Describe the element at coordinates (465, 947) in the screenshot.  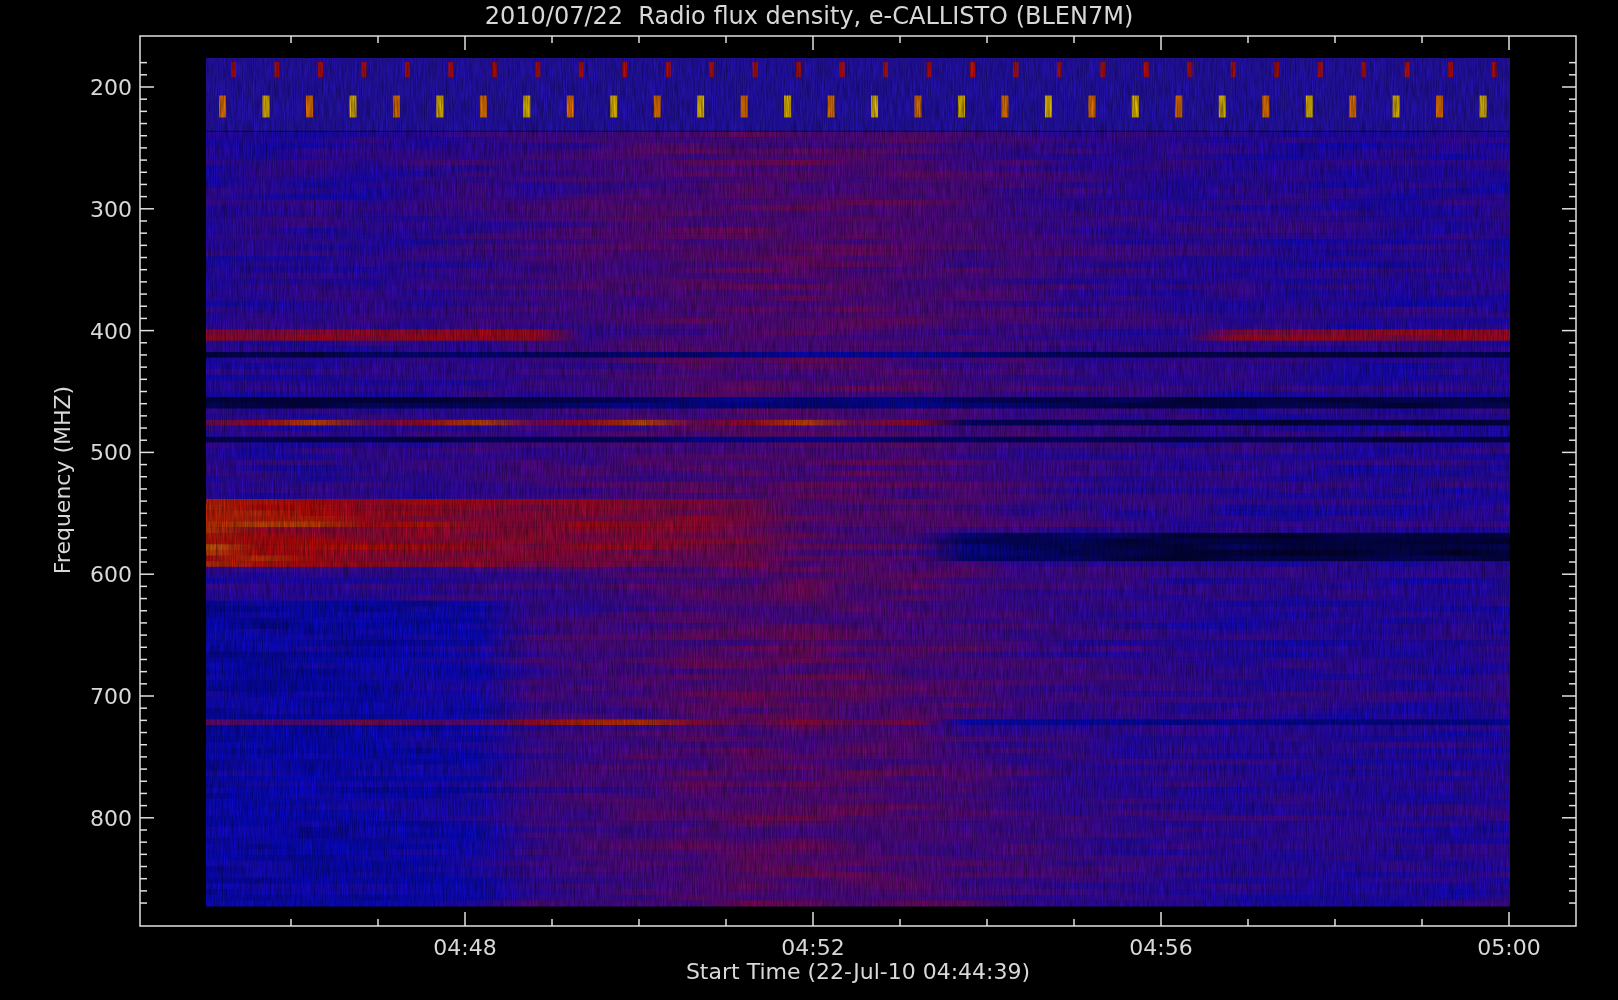
I see `x-tick-label: 04:48` at that location.